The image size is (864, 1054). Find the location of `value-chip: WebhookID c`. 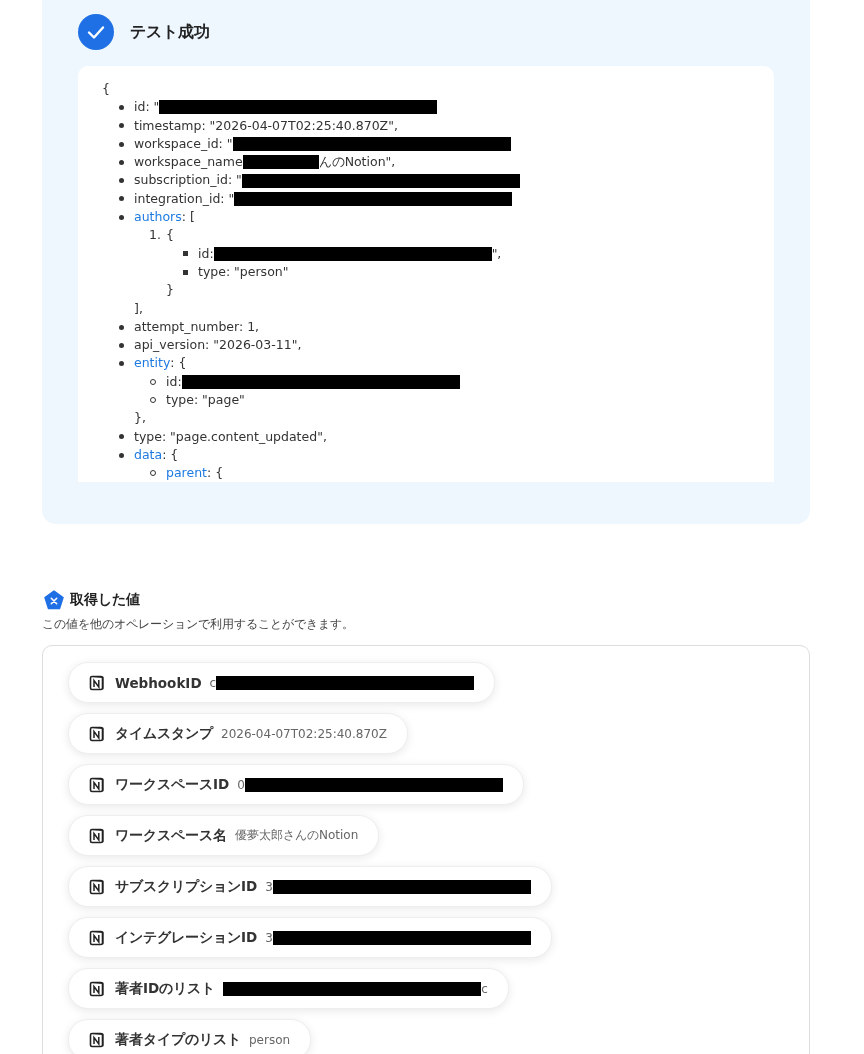

value-chip: WebhookID c is located at coordinates (282, 682).